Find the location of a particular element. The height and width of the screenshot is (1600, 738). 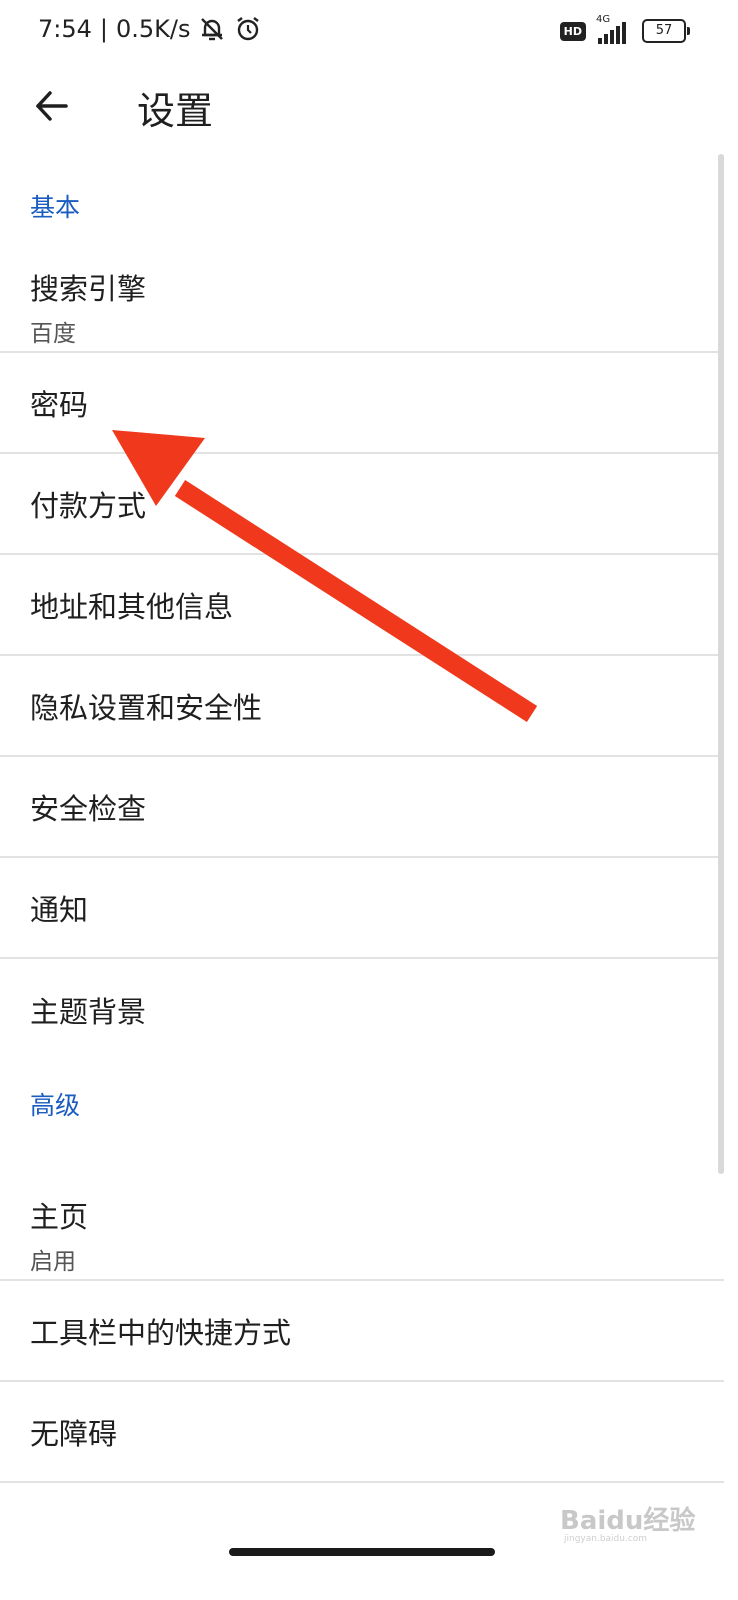

settings-item-notifications: 通知 is located at coordinates (362, 908).